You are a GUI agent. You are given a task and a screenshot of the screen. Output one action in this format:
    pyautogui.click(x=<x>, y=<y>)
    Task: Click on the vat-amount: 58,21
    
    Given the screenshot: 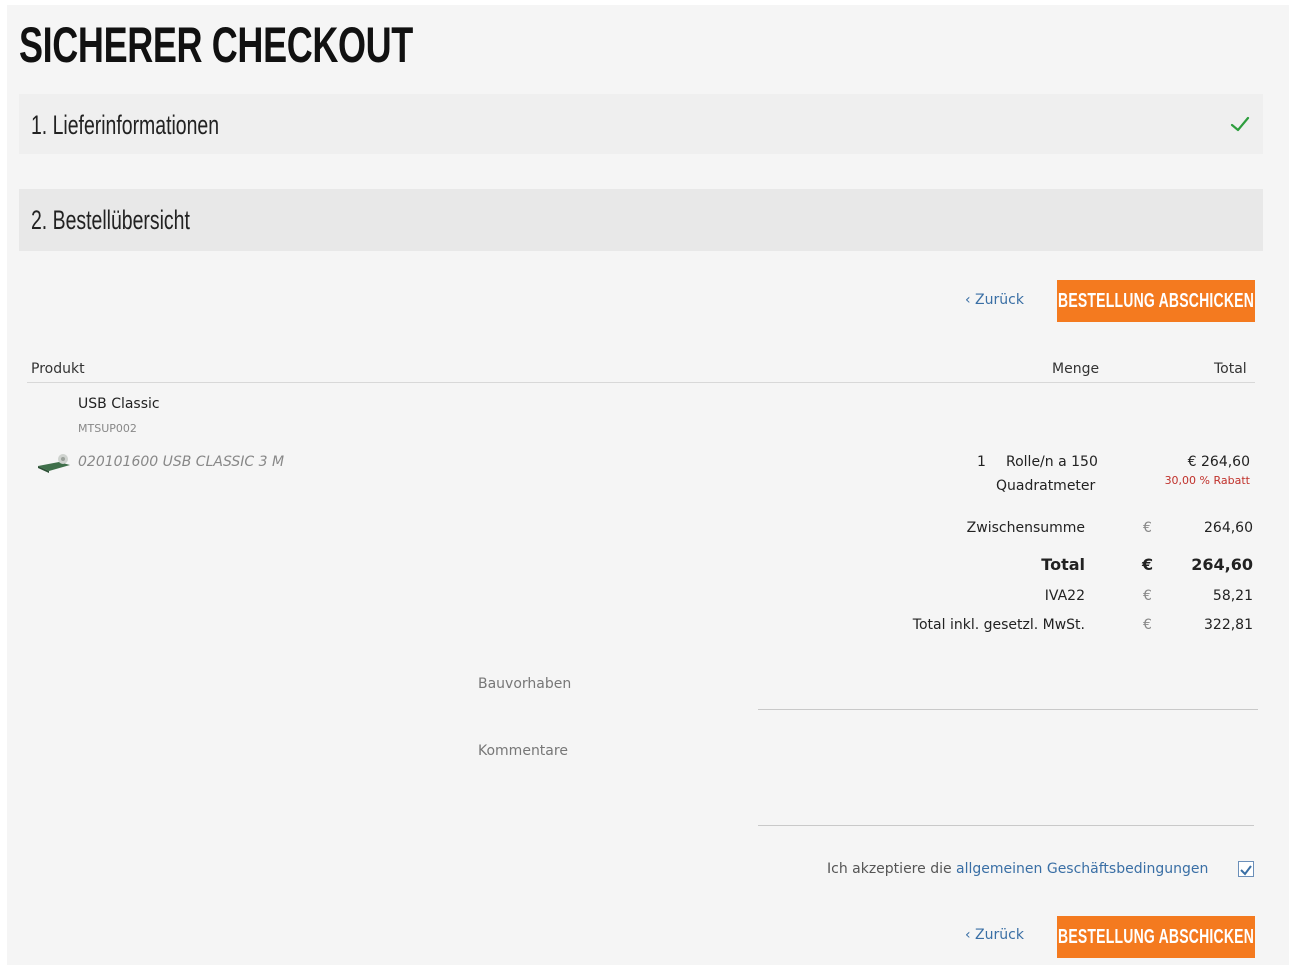 What is the action you would take?
    pyautogui.click(x=1232, y=596)
    